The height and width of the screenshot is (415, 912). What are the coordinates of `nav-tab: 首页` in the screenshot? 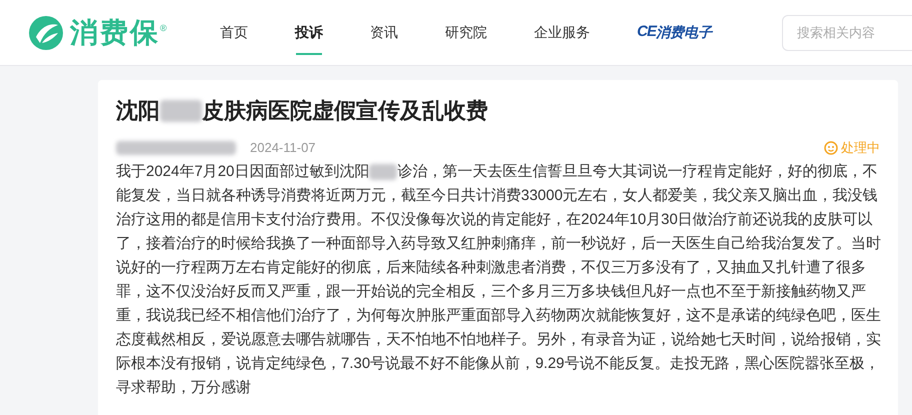 It's located at (234, 32).